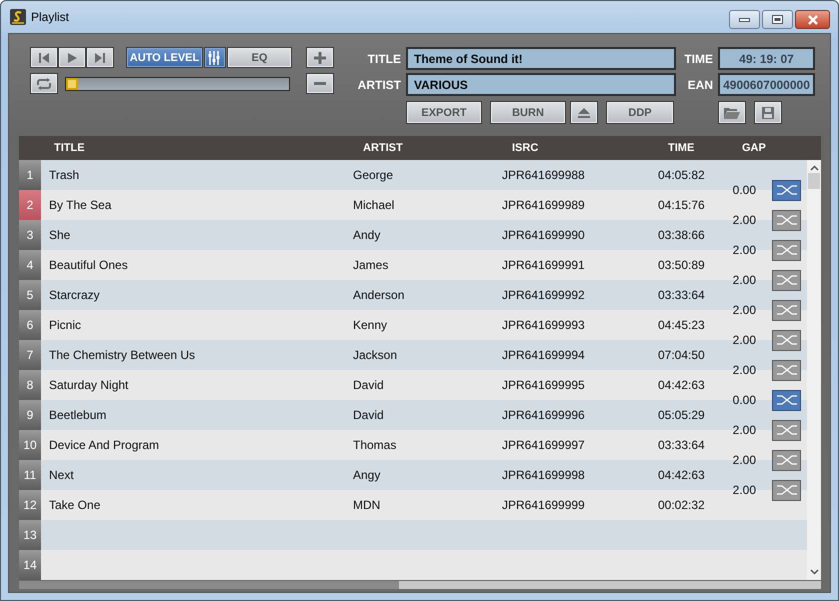 The height and width of the screenshot is (601, 839). Describe the element at coordinates (584, 112) in the screenshot. I see `eject-button` at that location.